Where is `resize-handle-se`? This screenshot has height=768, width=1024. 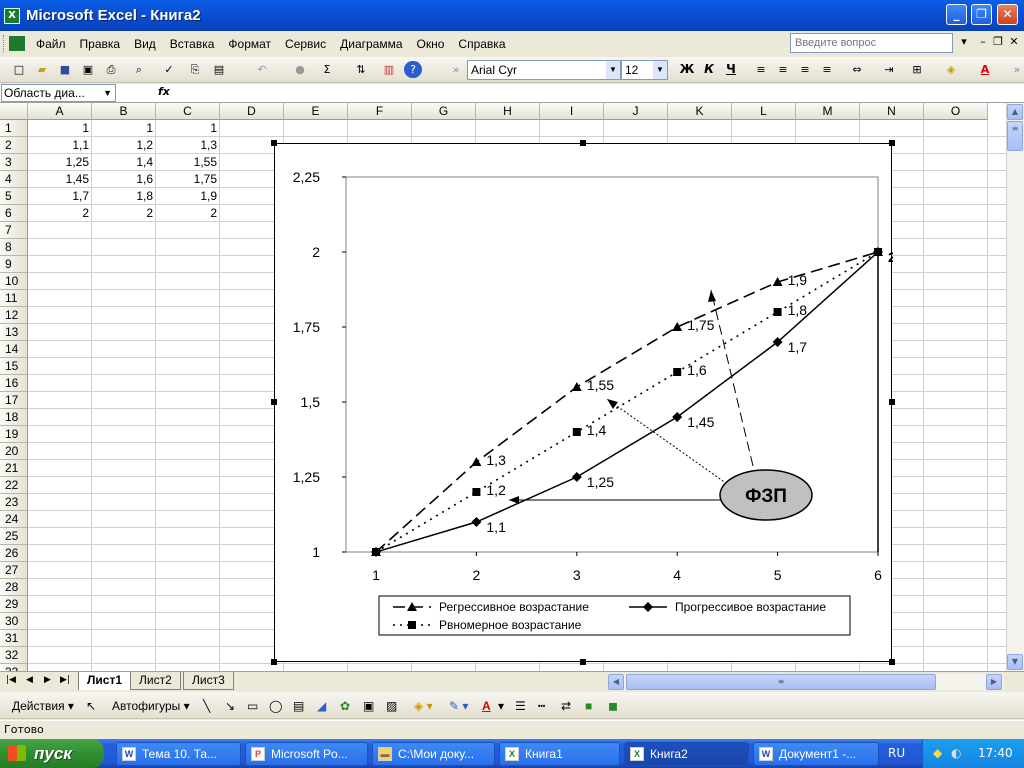
resize-handle-se is located at coordinates (892, 662).